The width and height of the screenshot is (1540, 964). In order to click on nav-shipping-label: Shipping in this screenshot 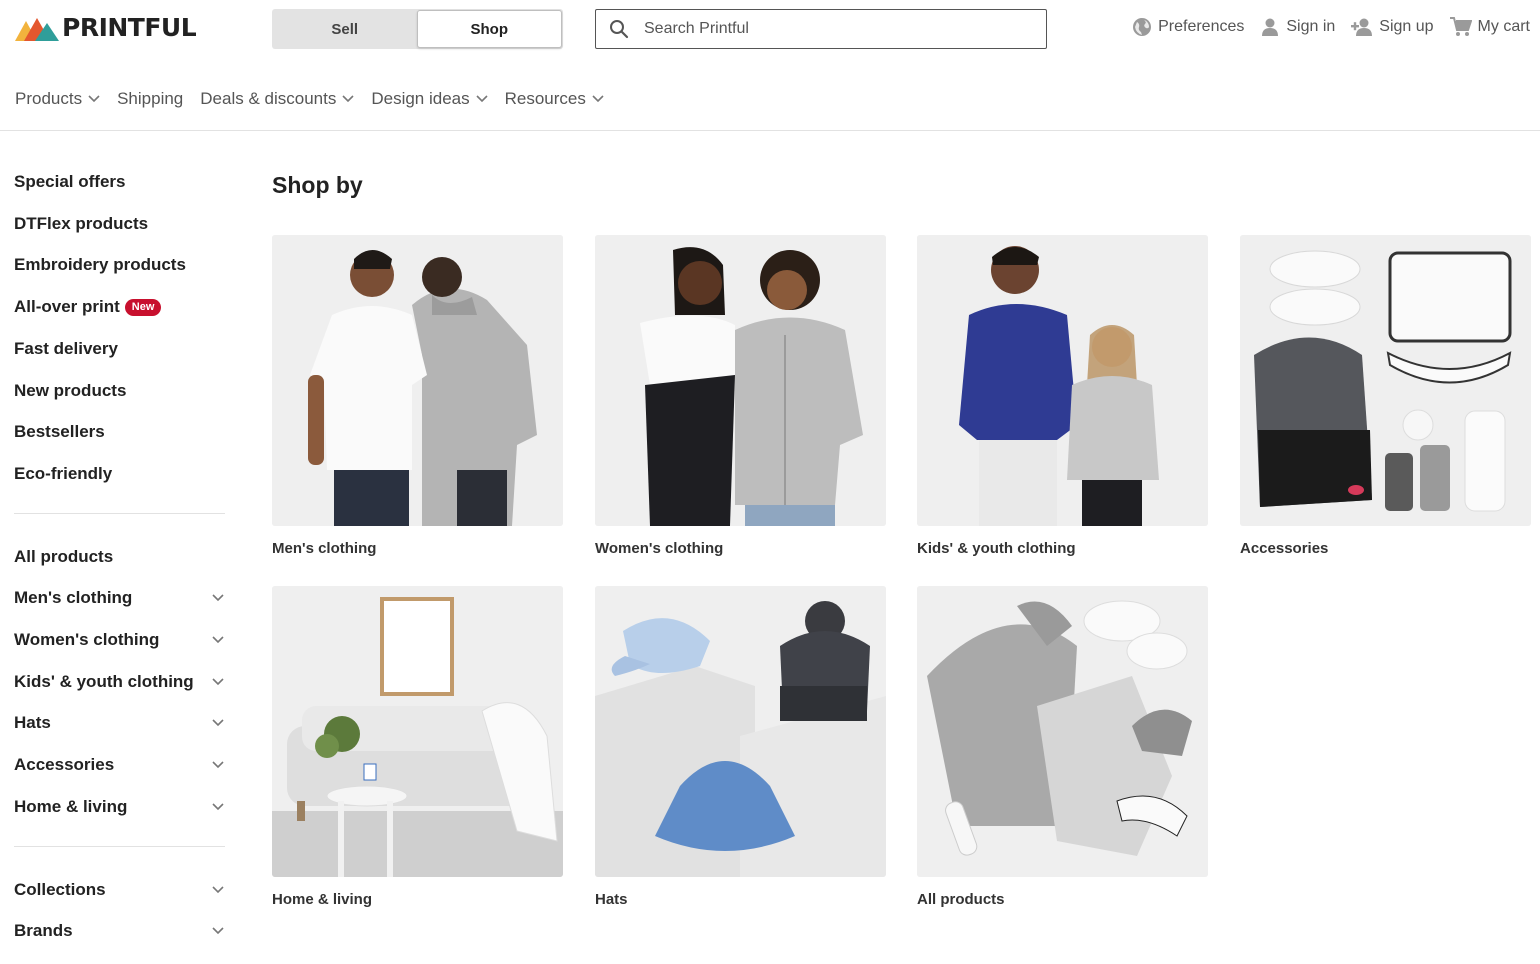, I will do `click(150, 98)`.